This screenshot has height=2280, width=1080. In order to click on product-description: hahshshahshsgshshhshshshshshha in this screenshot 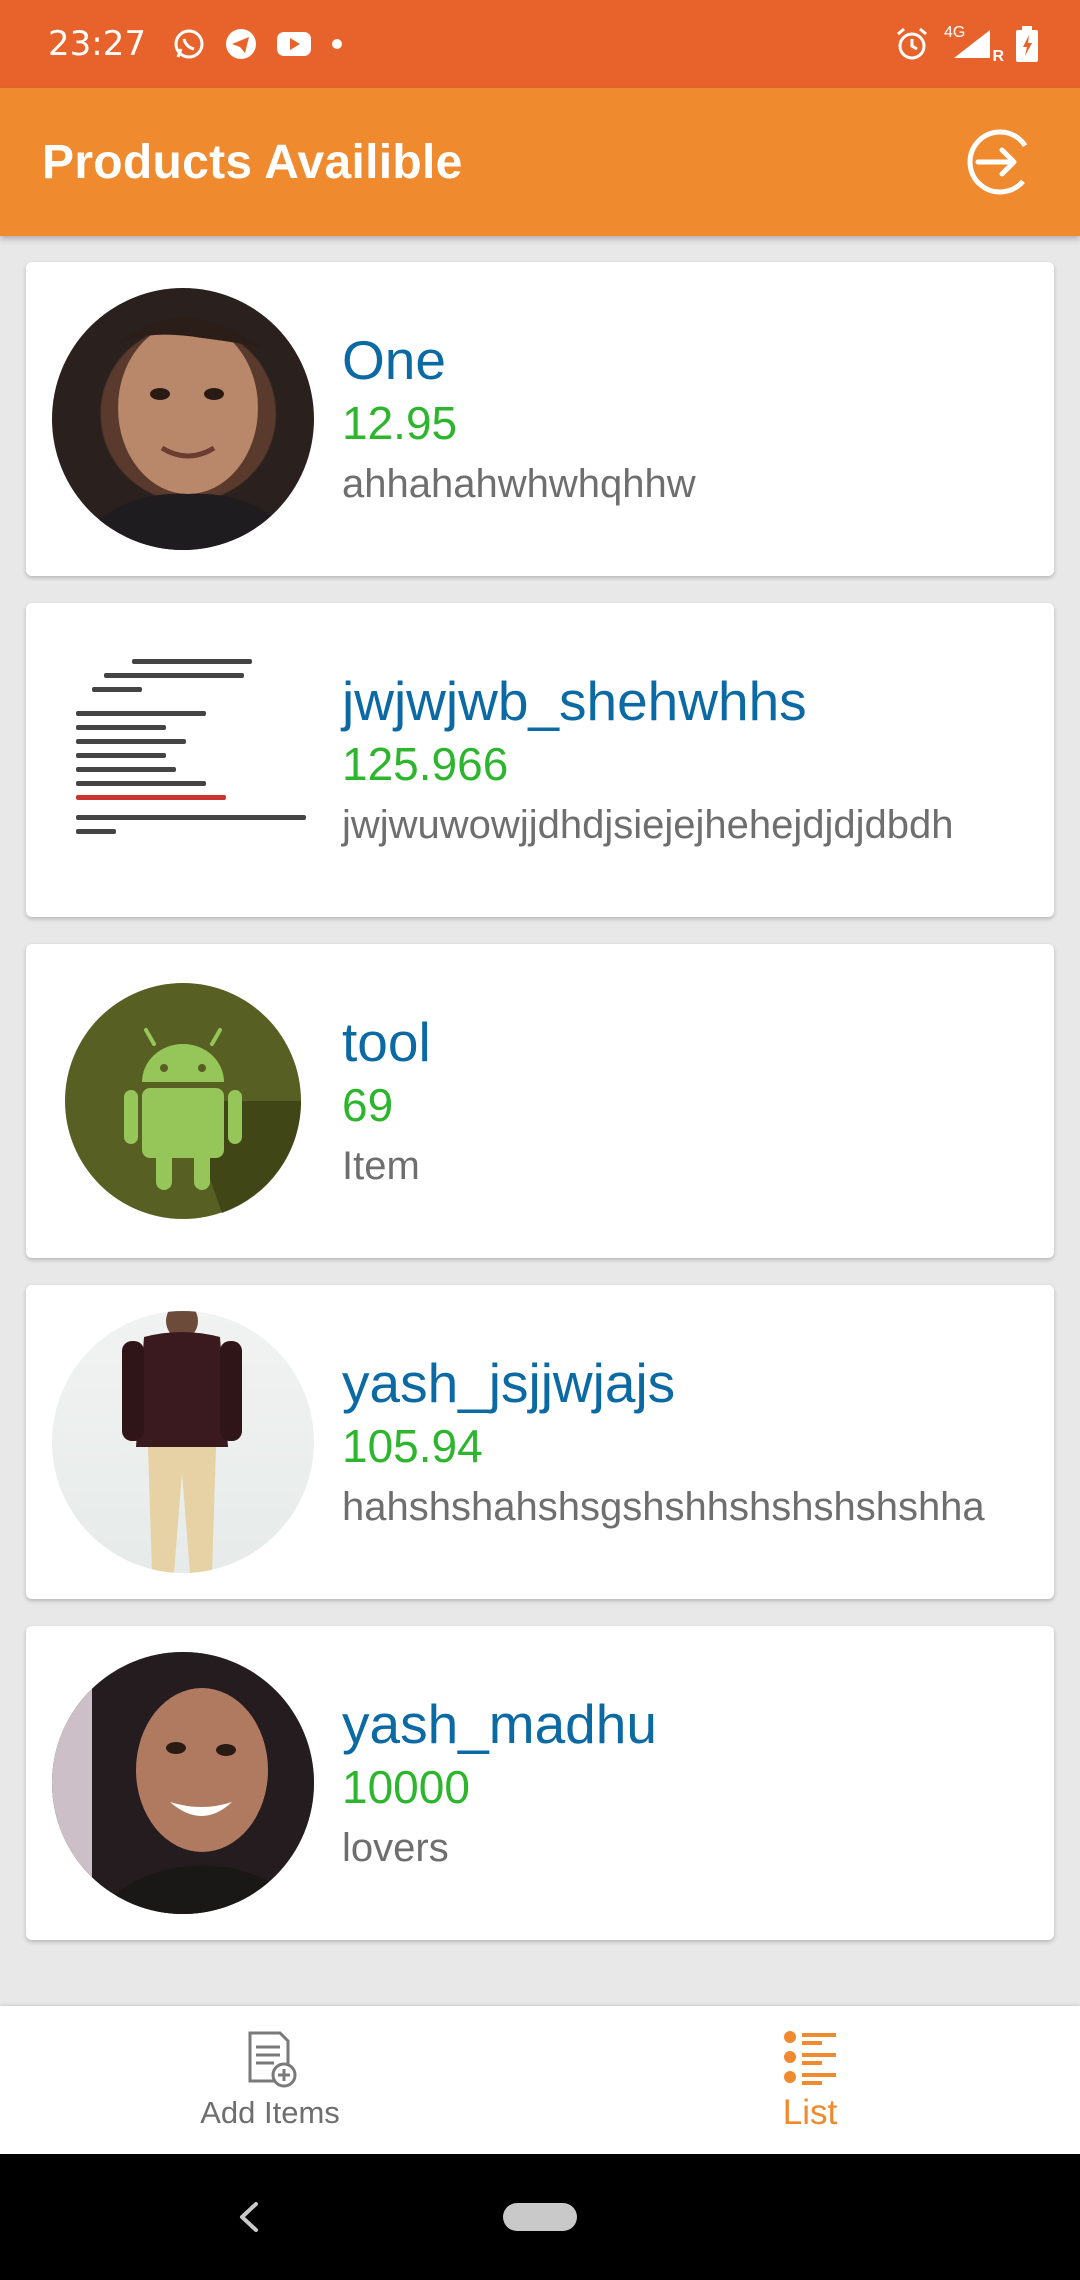, I will do `click(663, 1507)`.